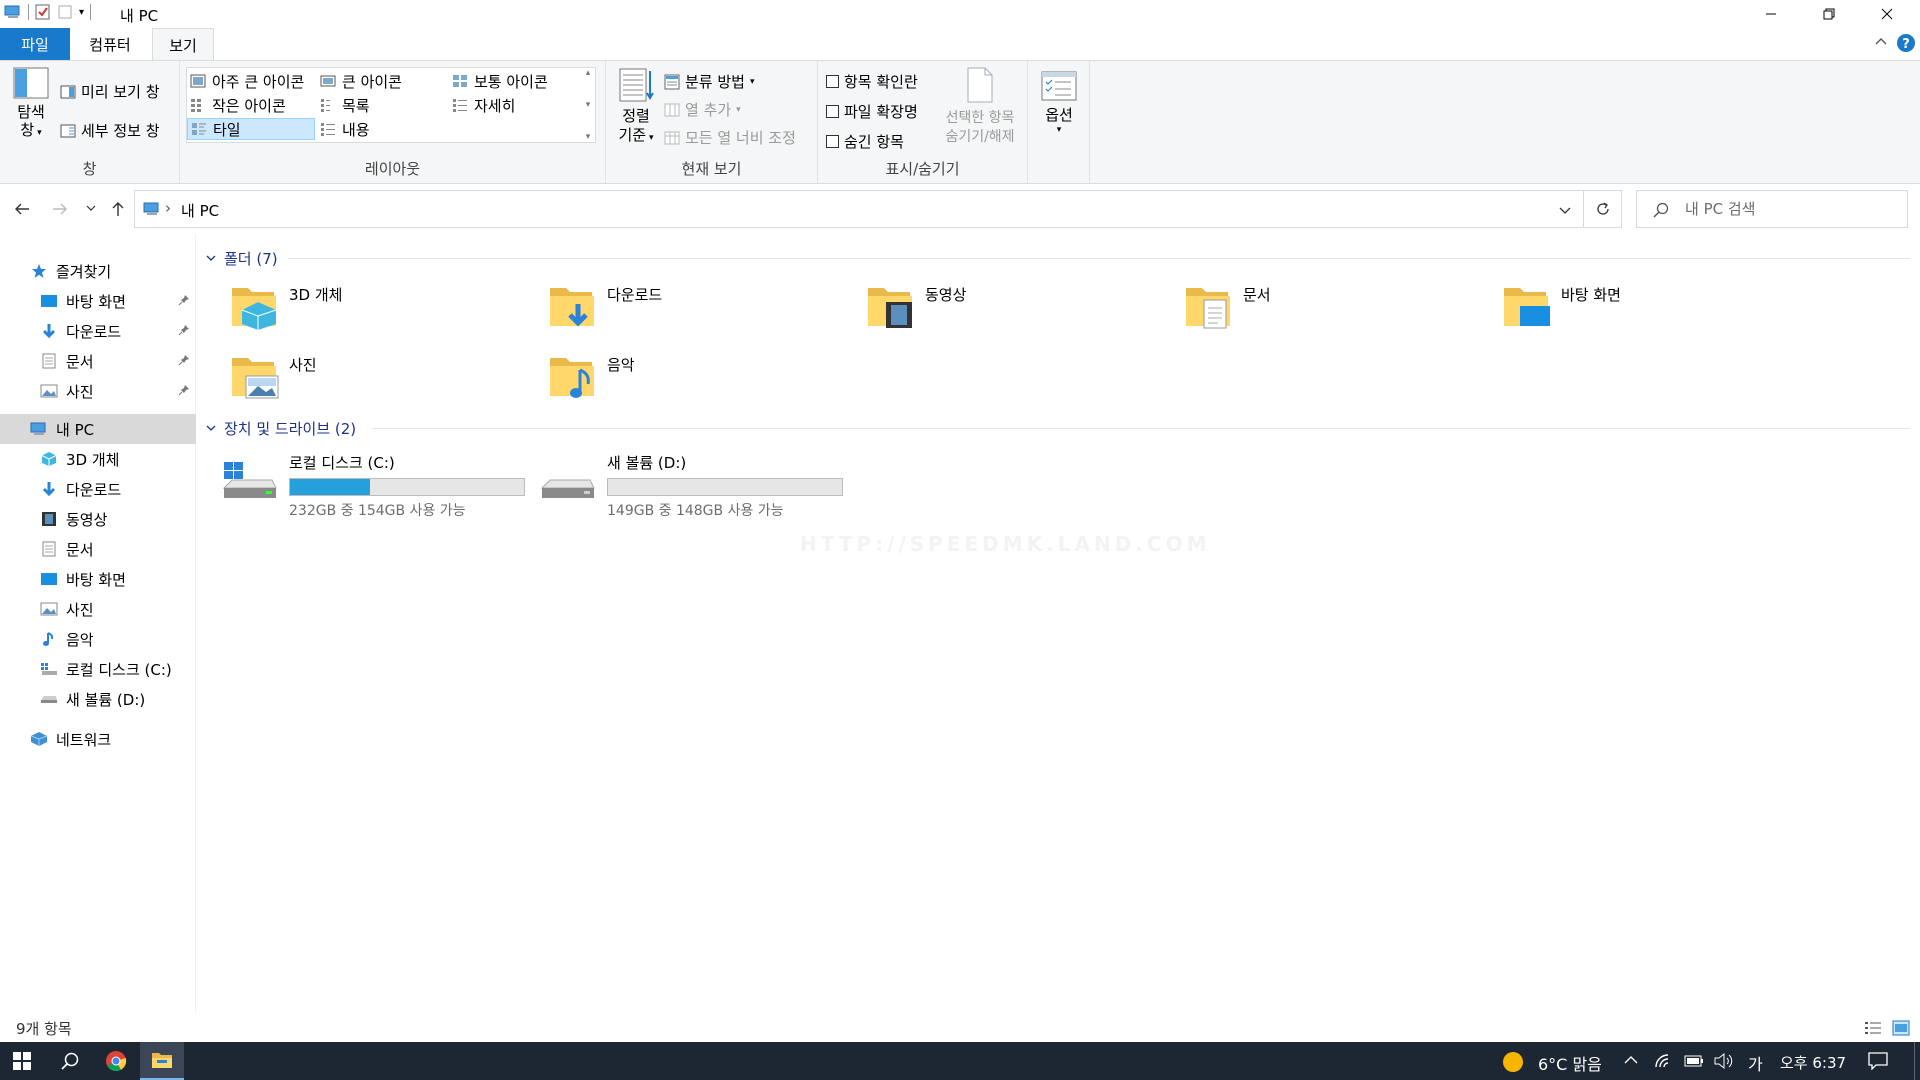 The image size is (1920, 1080). Describe the element at coordinates (98, 519) in the screenshot. I see `nav-pc-videos: 동영상` at that location.